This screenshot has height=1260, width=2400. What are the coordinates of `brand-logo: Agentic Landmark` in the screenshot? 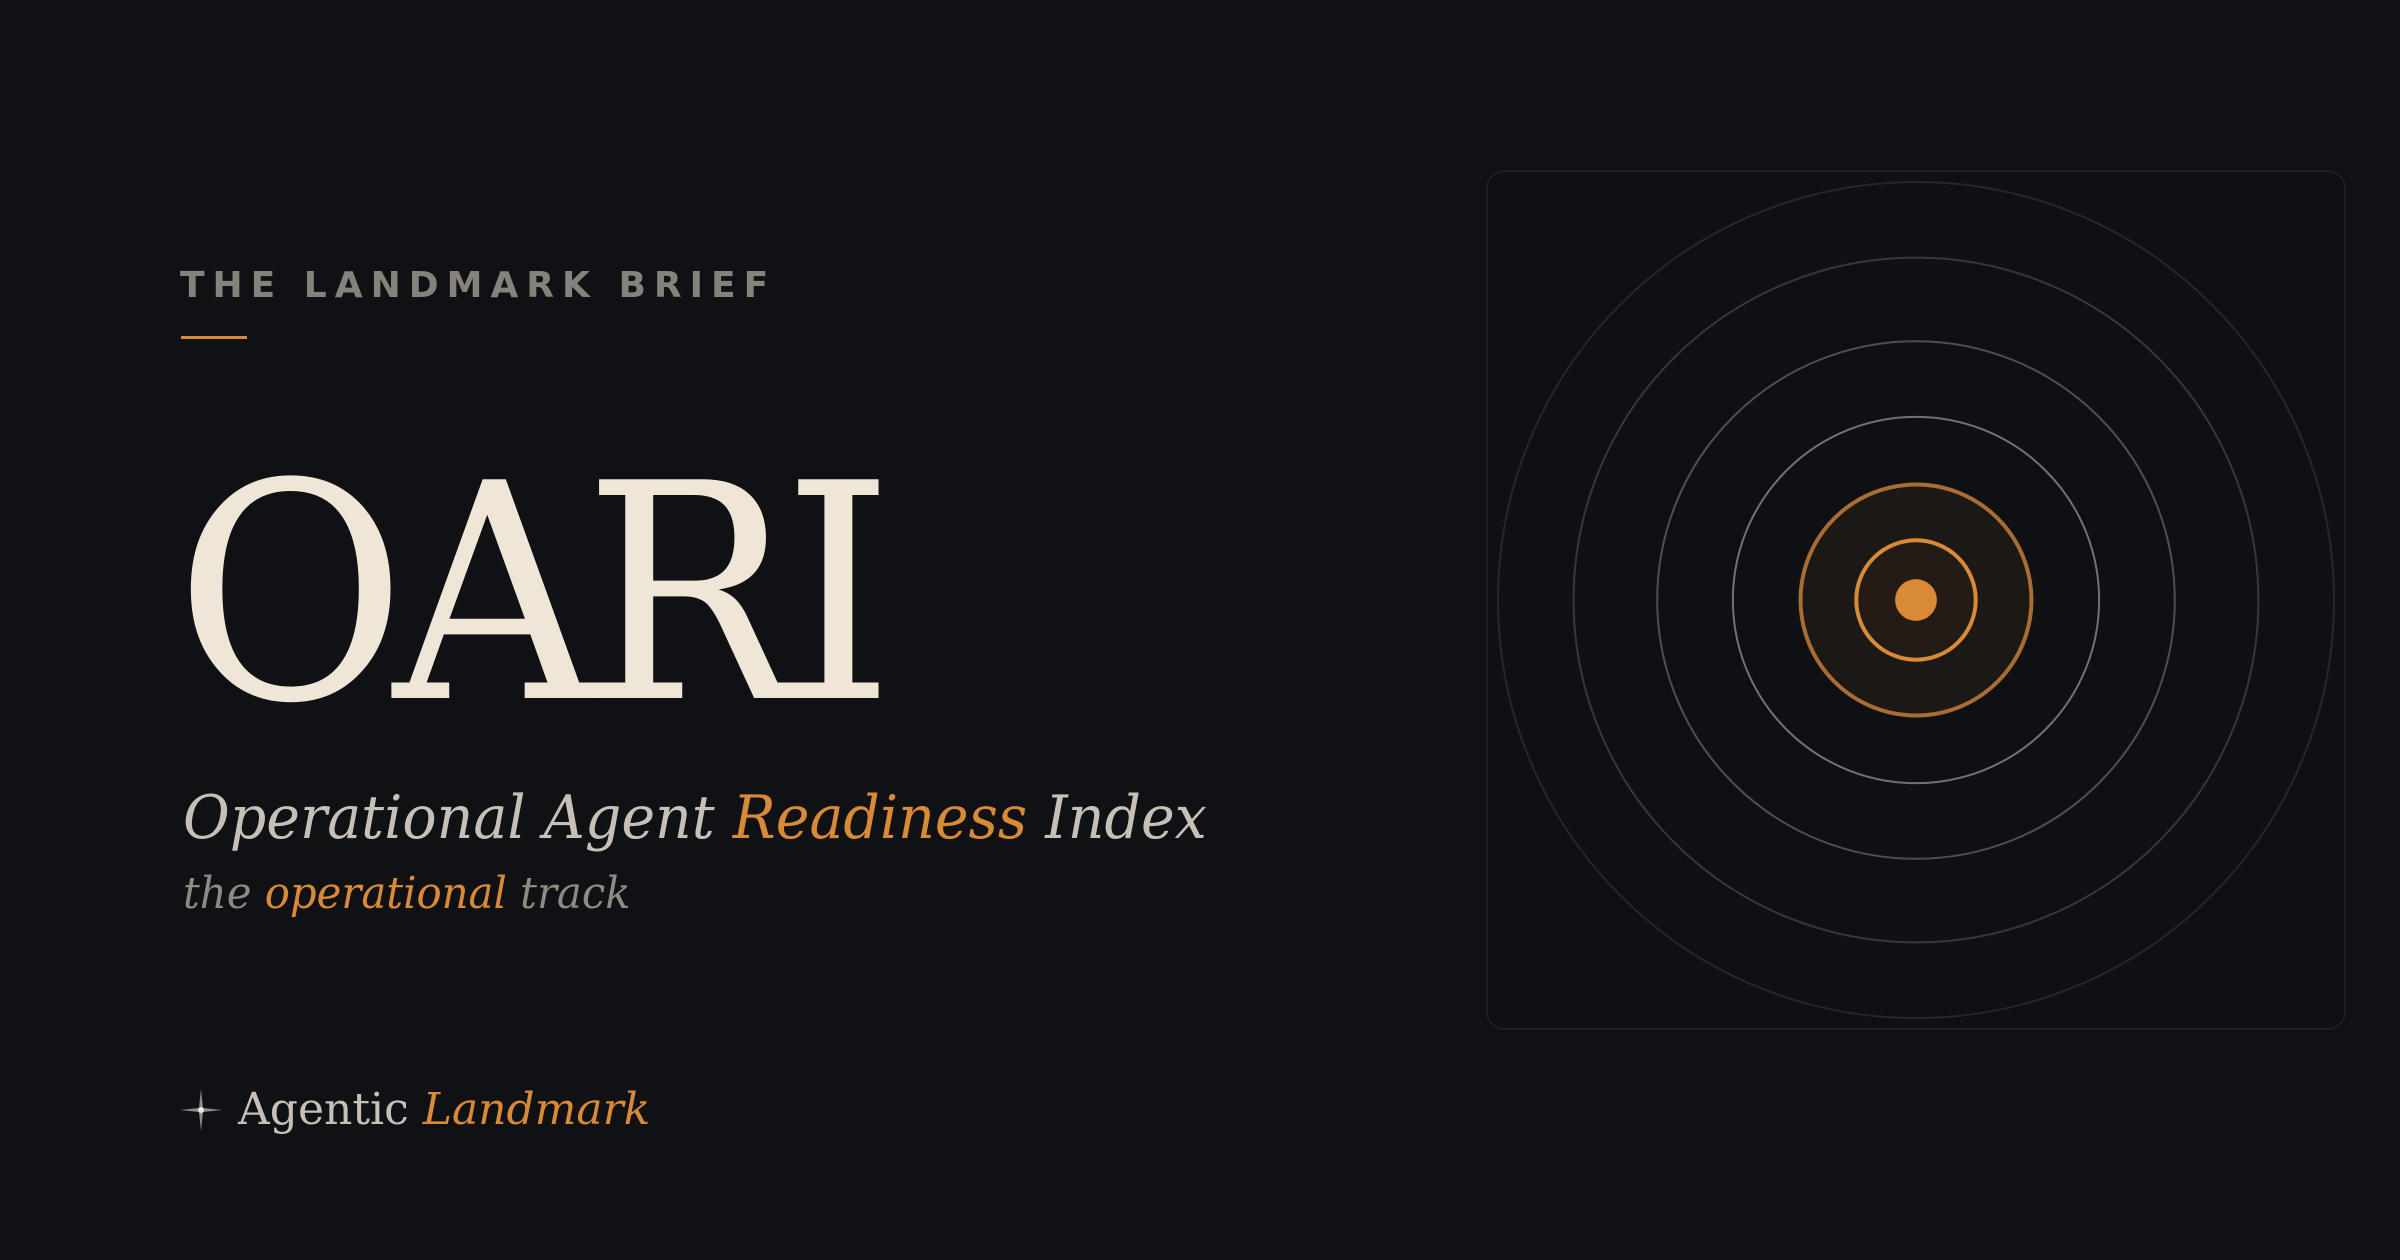 It's located at (414, 1110).